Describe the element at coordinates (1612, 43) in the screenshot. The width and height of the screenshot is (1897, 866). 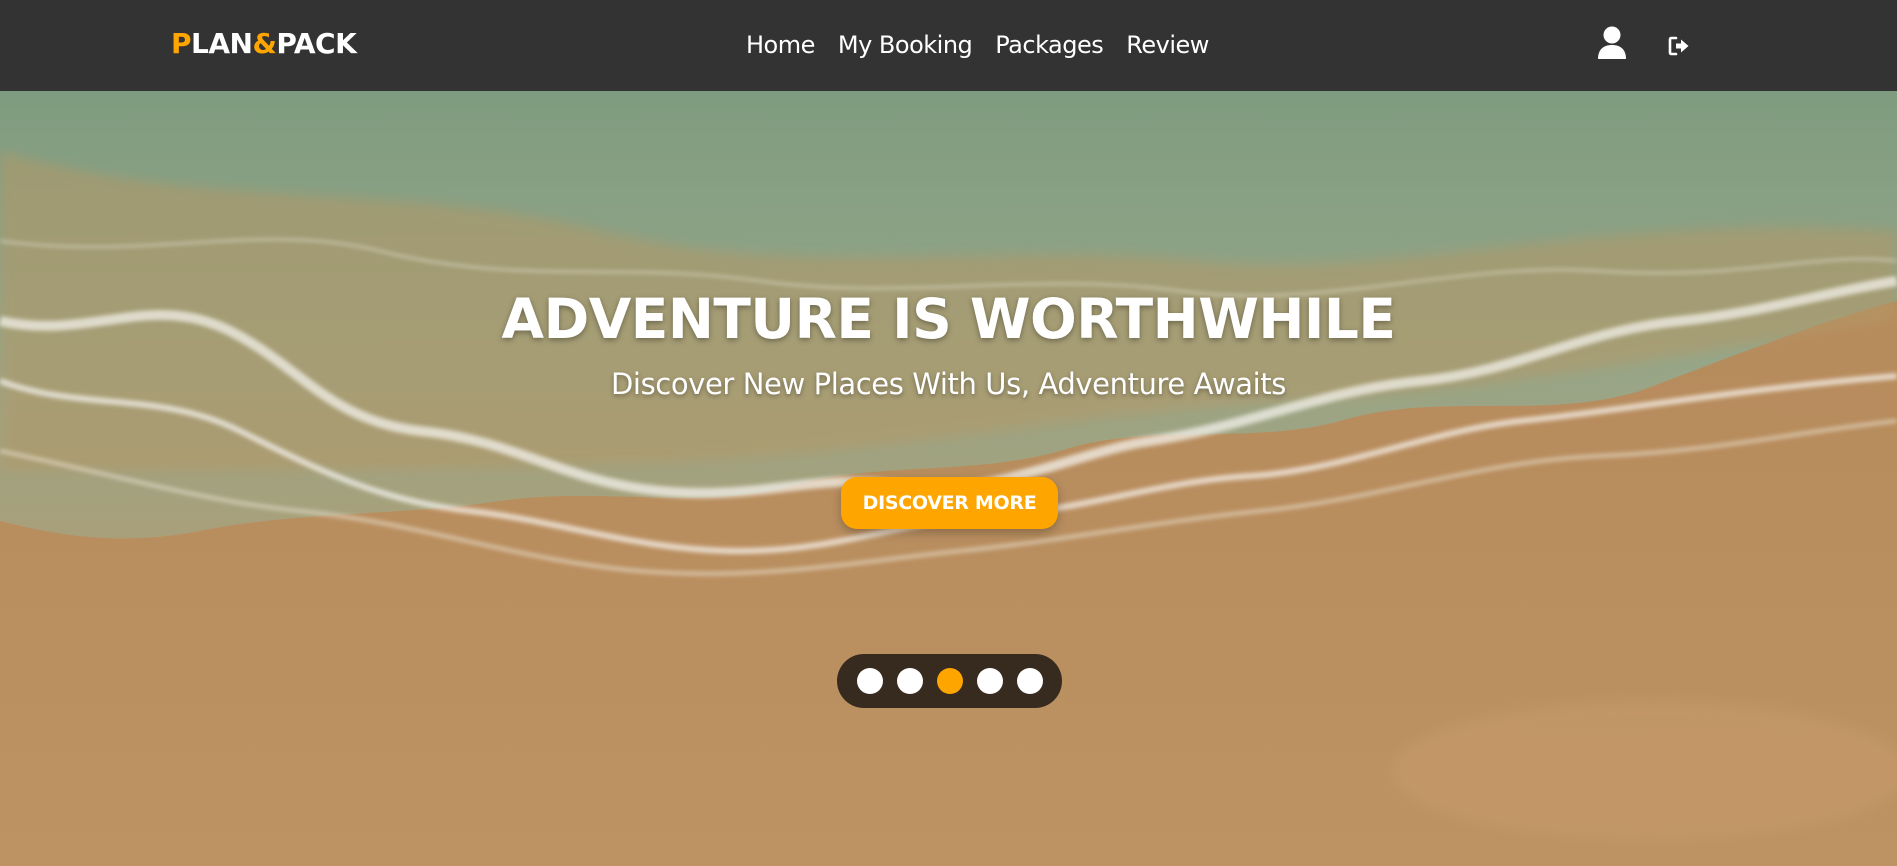
I see `user-icon` at that location.